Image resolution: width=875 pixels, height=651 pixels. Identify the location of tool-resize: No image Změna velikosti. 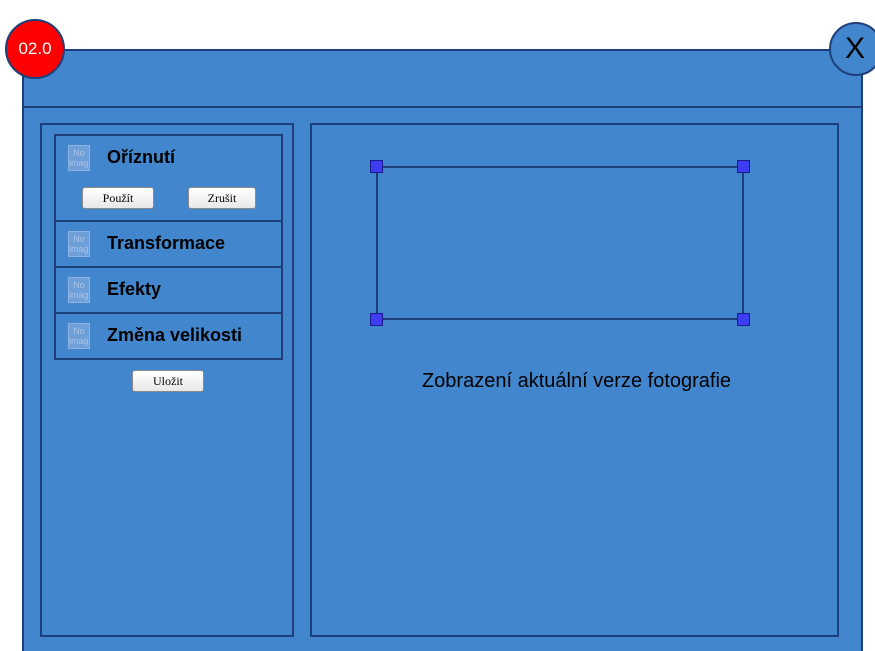
(168, 336).